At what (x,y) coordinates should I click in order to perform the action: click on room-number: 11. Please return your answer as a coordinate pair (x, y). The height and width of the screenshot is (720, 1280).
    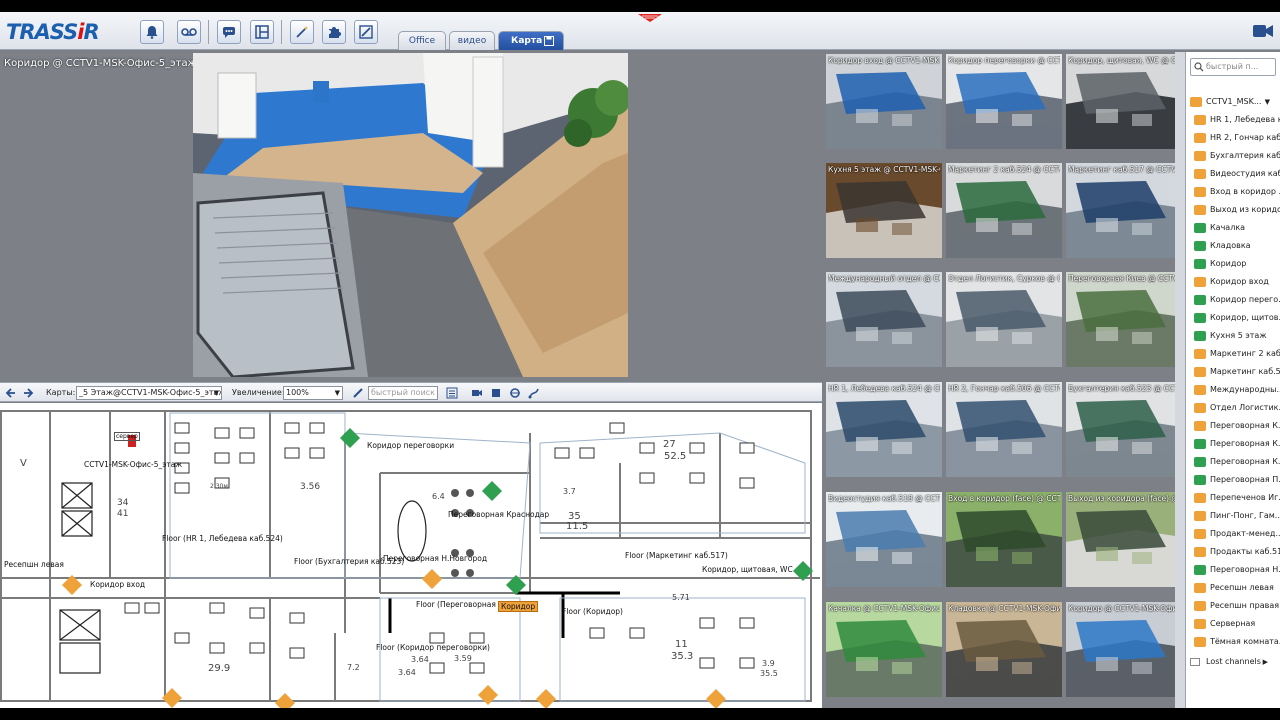
    Looking at the image, I should click on (681, 644).